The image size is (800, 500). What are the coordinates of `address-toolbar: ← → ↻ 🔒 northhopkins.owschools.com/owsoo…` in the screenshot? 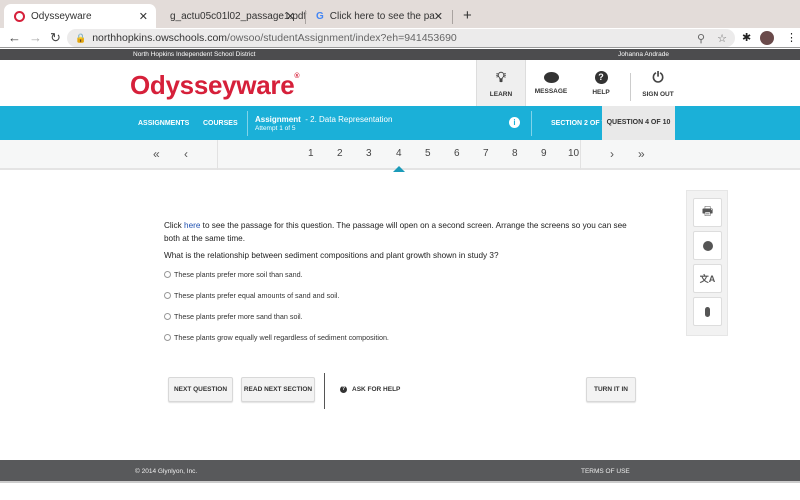 It's located at (400, 38).